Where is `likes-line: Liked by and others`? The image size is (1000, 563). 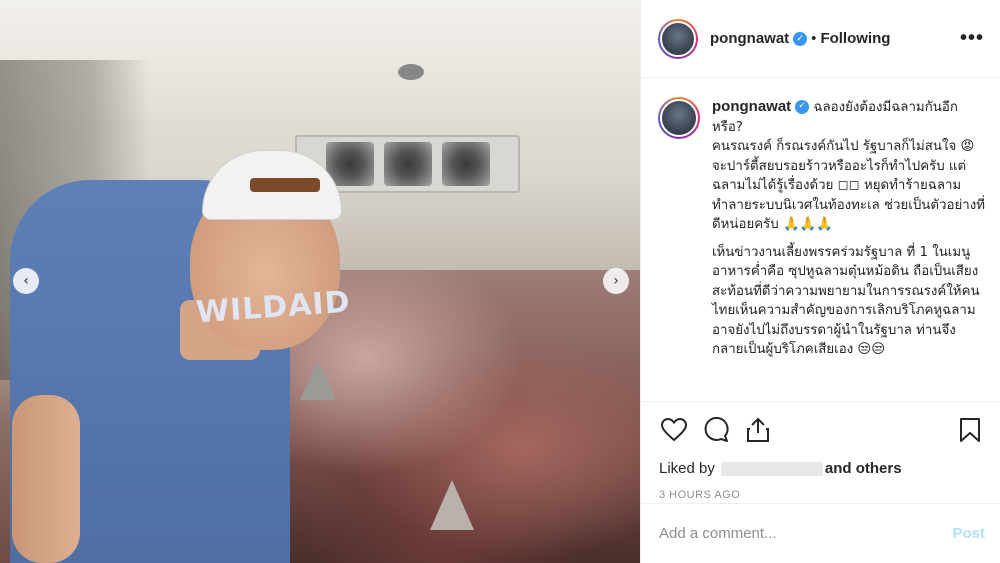
likes-line: Liked by and others is located at coordinates (822, 468).